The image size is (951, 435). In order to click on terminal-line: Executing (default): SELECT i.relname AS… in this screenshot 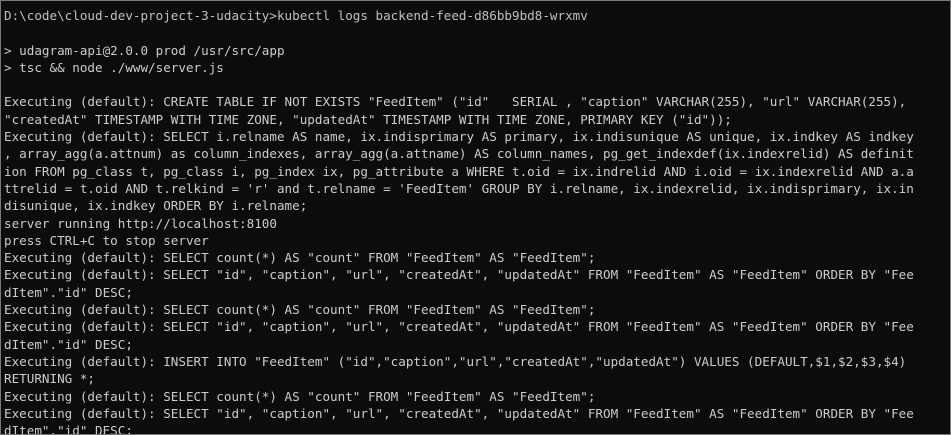, I will do `click(459, 137)`.